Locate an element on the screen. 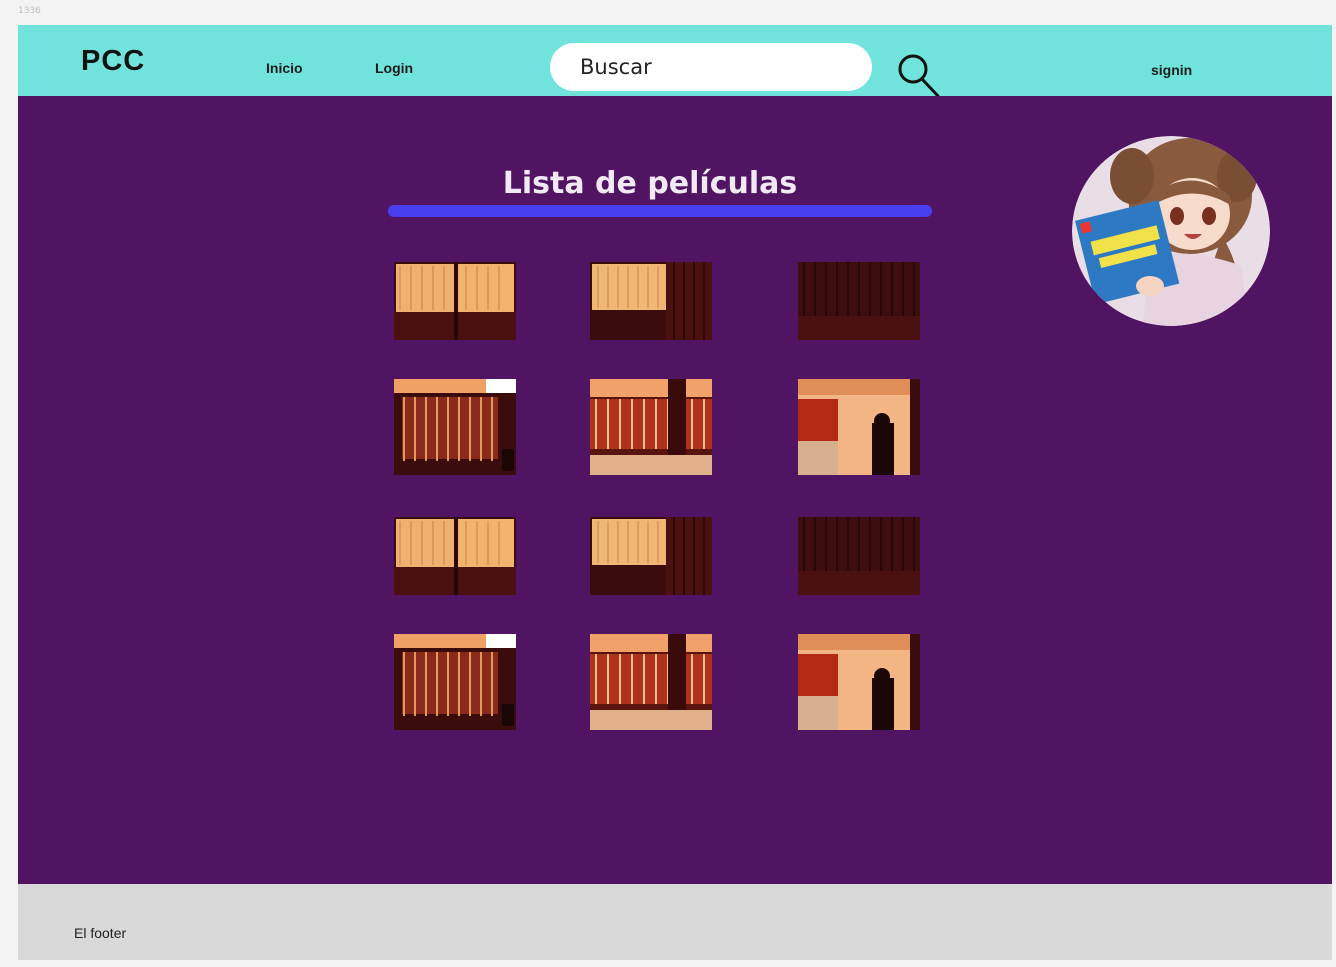 Image resolution: width=1336 pixels, height=967 pixels. top-navbar: PCC Inicio Login Buscar signin is located at coordinates (675, 61).